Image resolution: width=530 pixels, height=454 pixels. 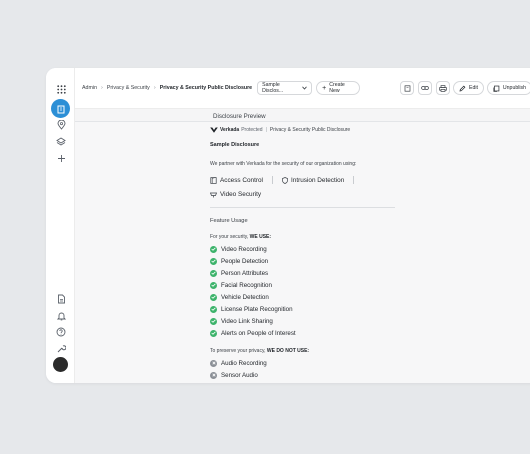 I want to click on copy-link-button, so click(x=425, y=88).